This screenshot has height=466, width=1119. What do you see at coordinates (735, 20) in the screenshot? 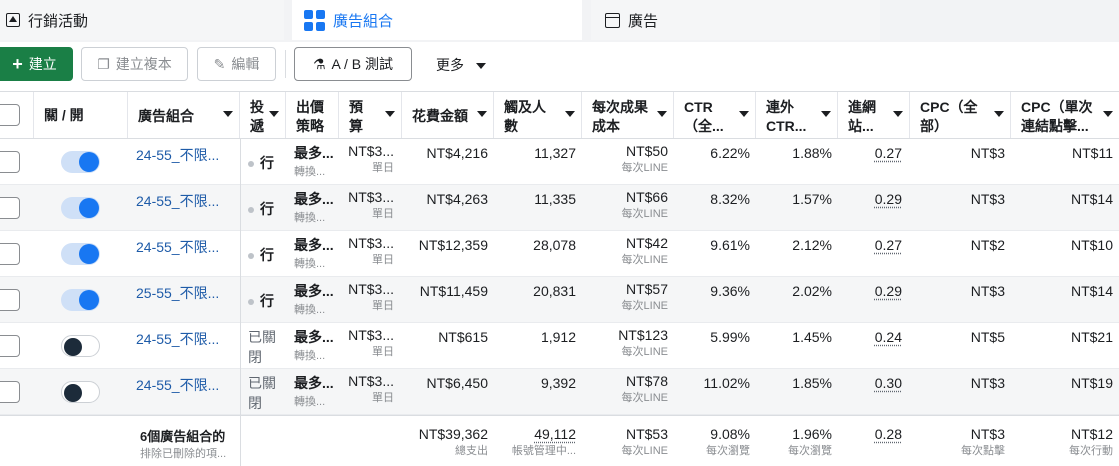
I see `tab-ads: 廣告` at bounding box center [735, 20].